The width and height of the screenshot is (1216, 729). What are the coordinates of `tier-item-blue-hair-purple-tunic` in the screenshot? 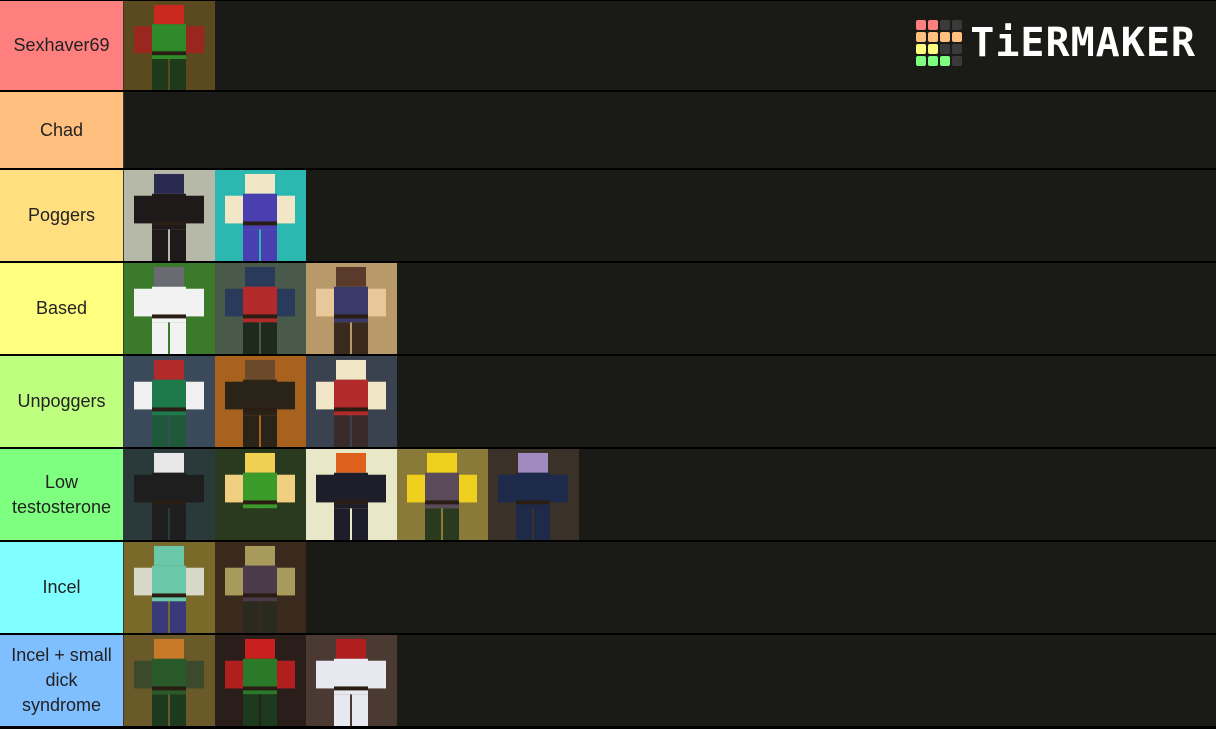 It's located at (260, 215).